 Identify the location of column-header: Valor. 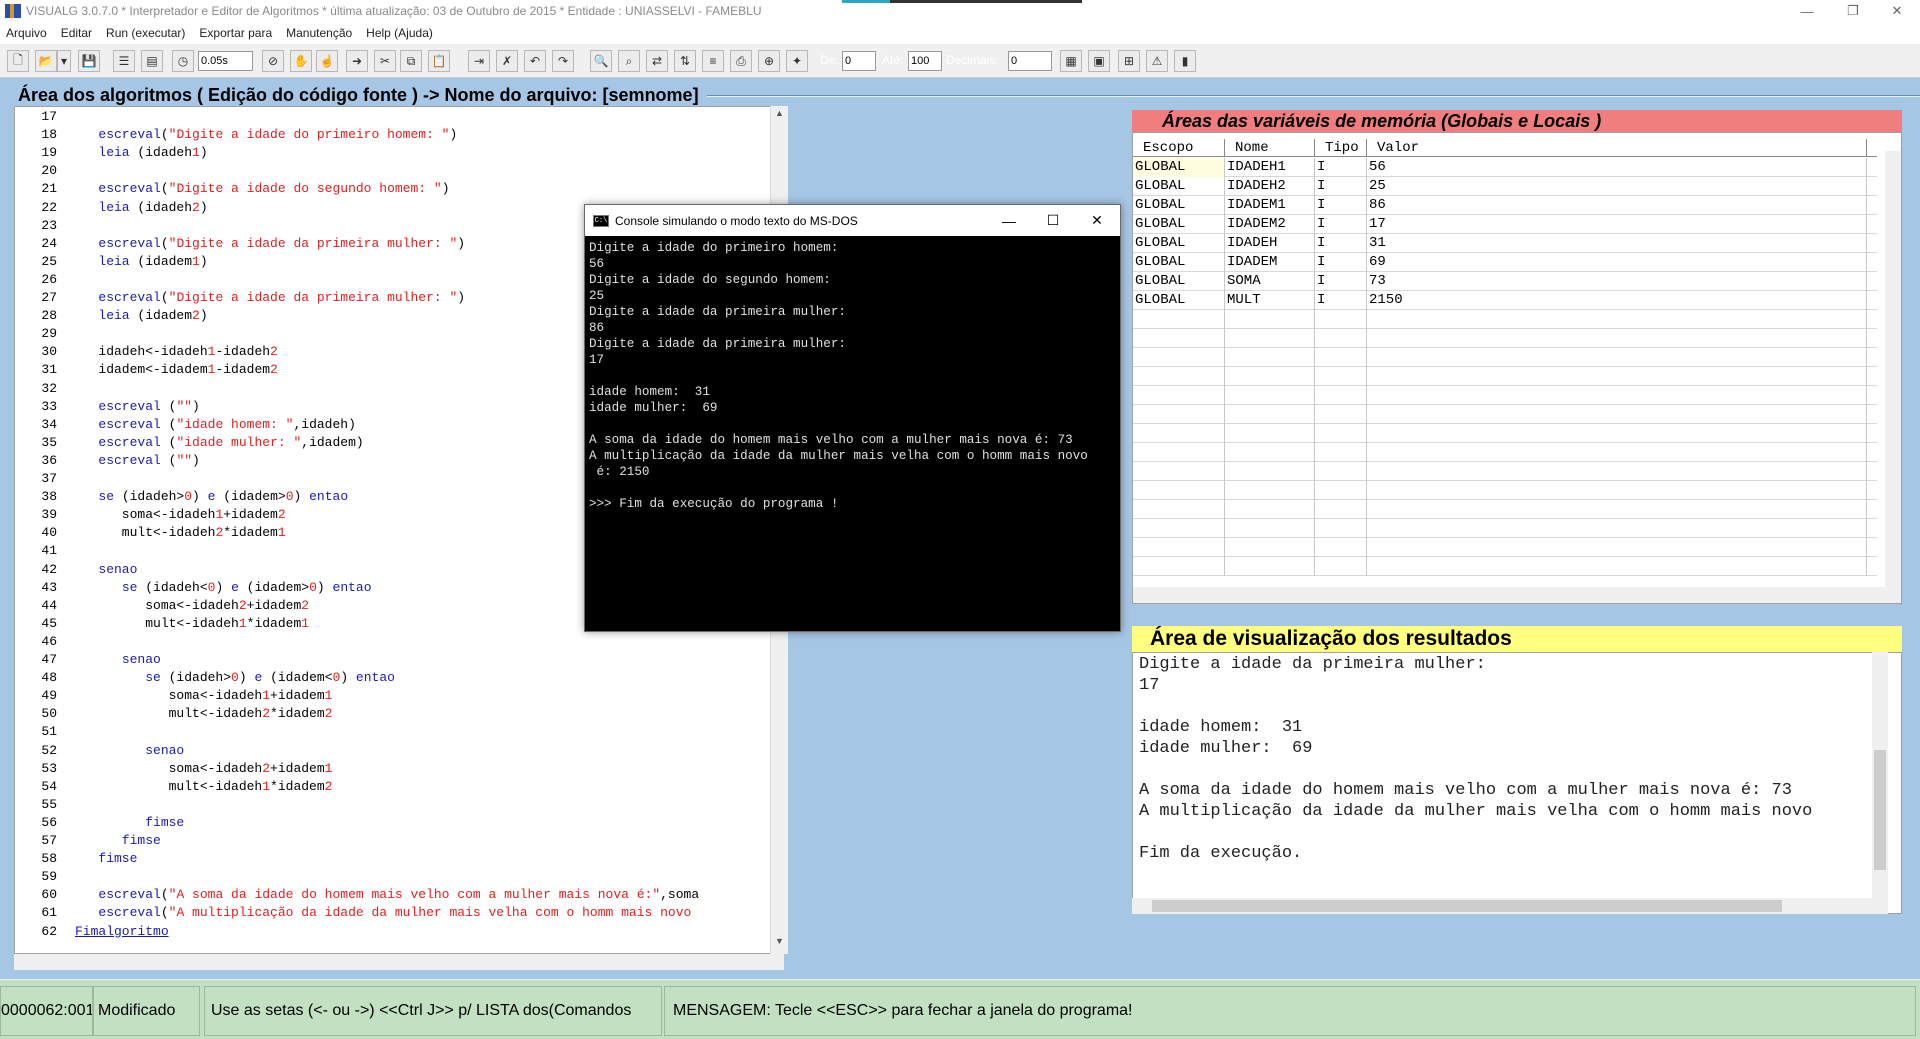
(1617, 148).